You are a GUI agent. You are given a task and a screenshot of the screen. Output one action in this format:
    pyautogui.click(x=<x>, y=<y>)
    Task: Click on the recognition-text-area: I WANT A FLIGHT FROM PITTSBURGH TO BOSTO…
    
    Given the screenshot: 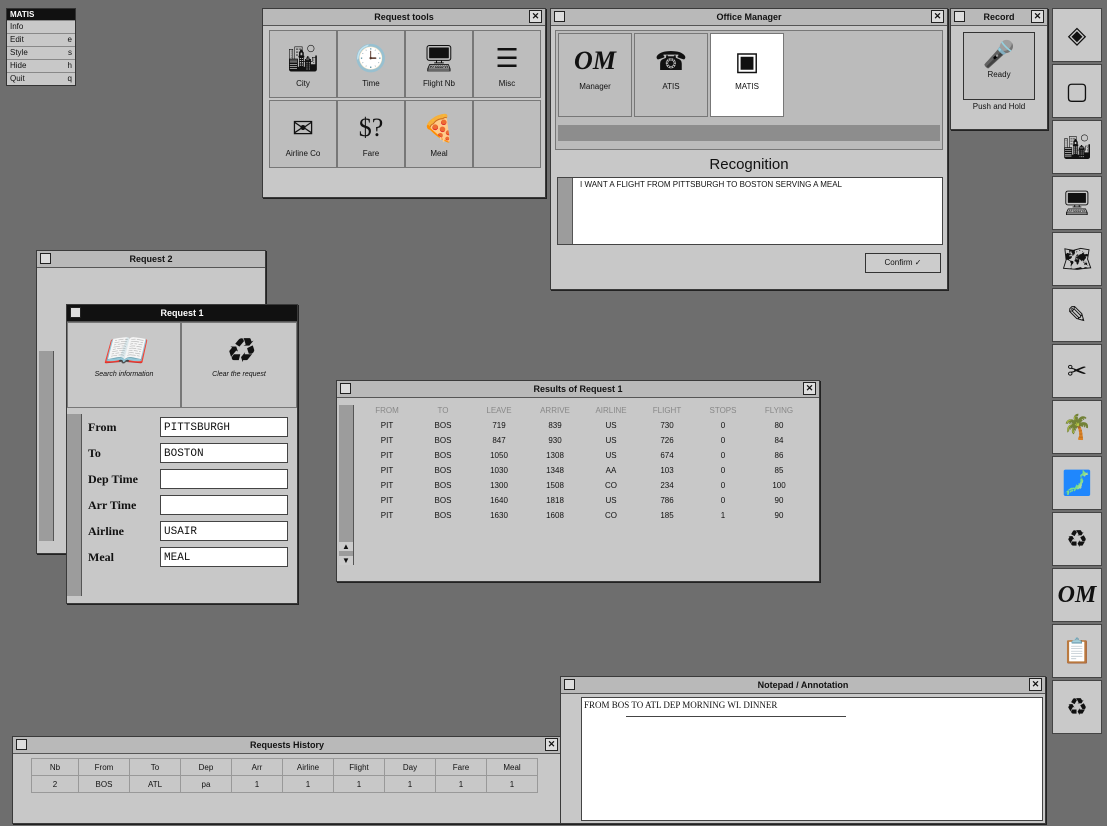 What is the action you would take?
    pyautogui.click(x=750, y=211)
    